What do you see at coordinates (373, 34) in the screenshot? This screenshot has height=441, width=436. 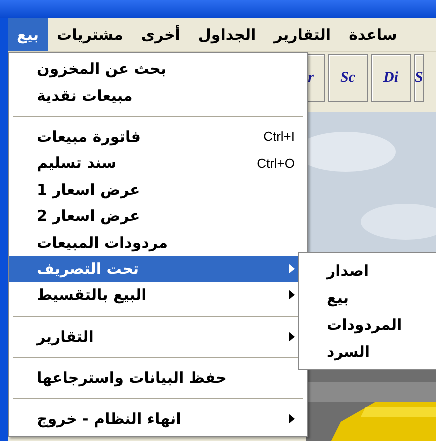 I see `menu-item: ساعدة` at bounding box center [373, 34].